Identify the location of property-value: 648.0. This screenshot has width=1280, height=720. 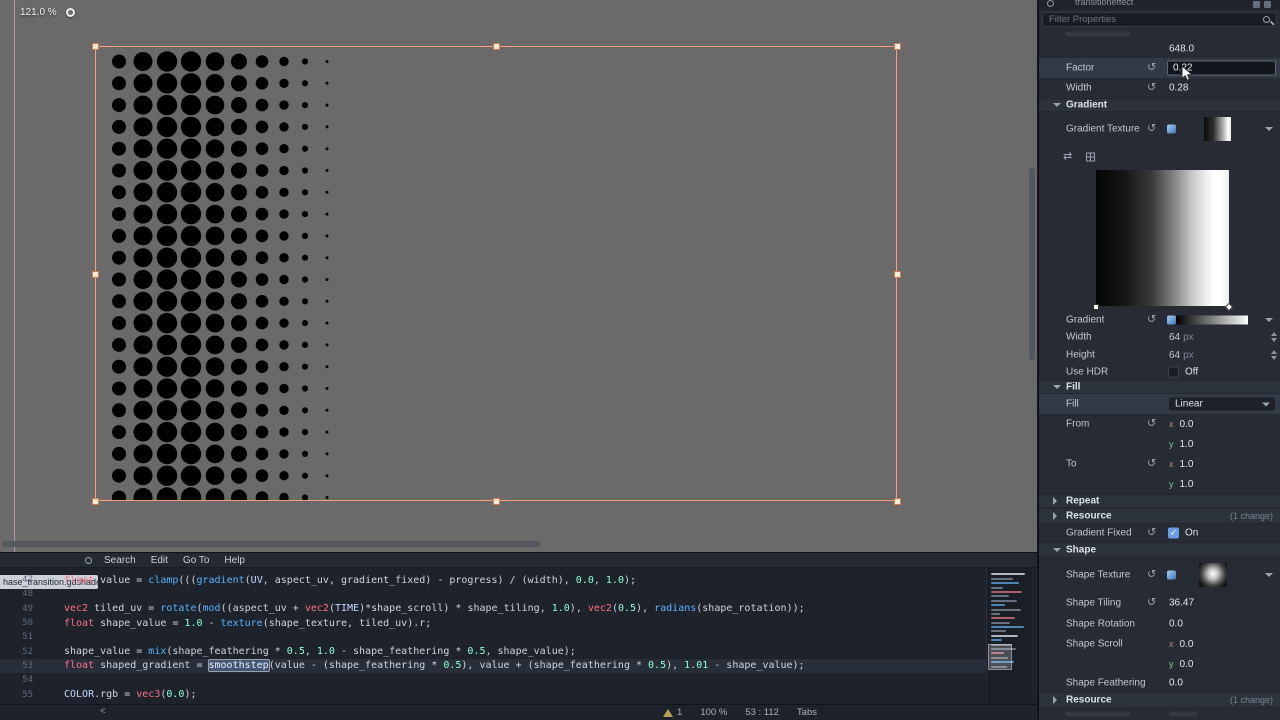
(1181, 49).